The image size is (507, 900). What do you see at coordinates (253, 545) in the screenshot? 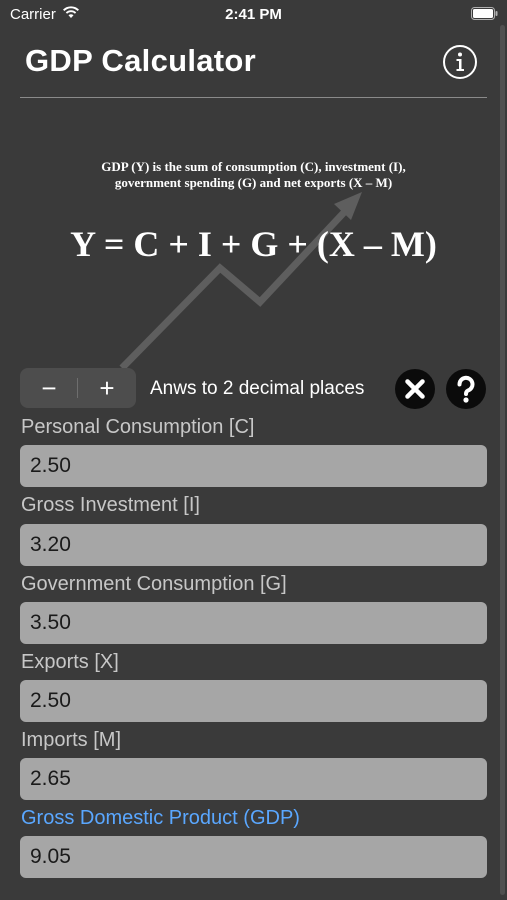
I see `investment-input: 3.20` at bounding box center [253, 545].